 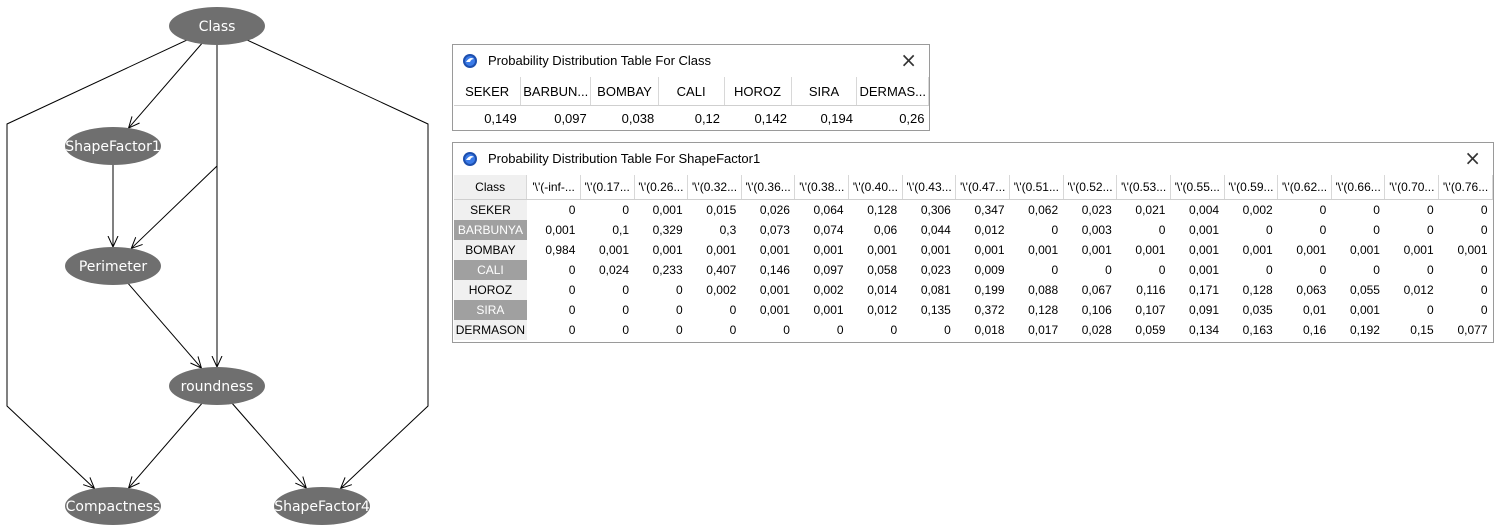 I want to click on table-cell: 0,107, so click(x=1144, y=310).